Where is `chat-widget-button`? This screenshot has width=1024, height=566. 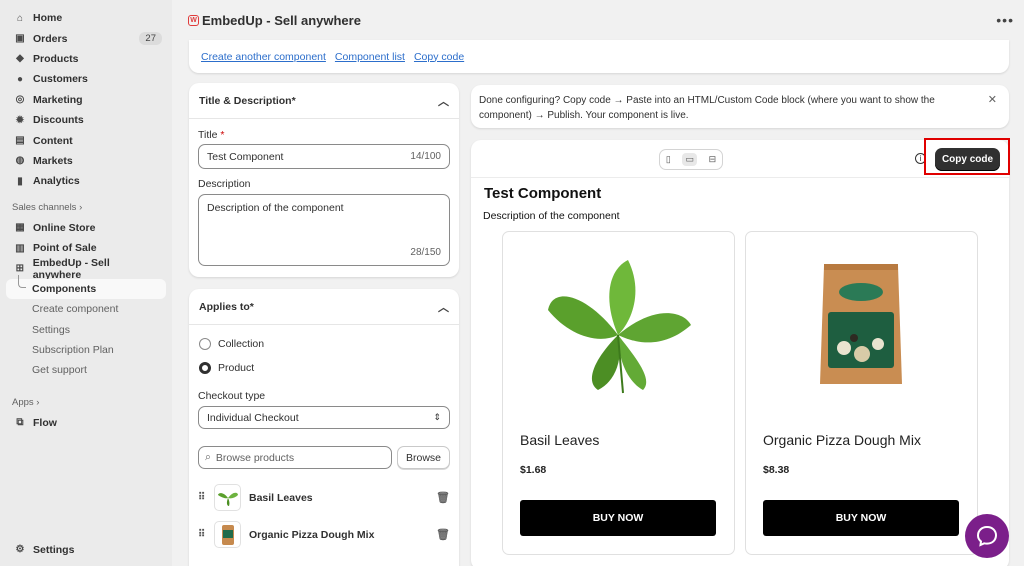 chat-widget-button is located at coordinates (987, 536).